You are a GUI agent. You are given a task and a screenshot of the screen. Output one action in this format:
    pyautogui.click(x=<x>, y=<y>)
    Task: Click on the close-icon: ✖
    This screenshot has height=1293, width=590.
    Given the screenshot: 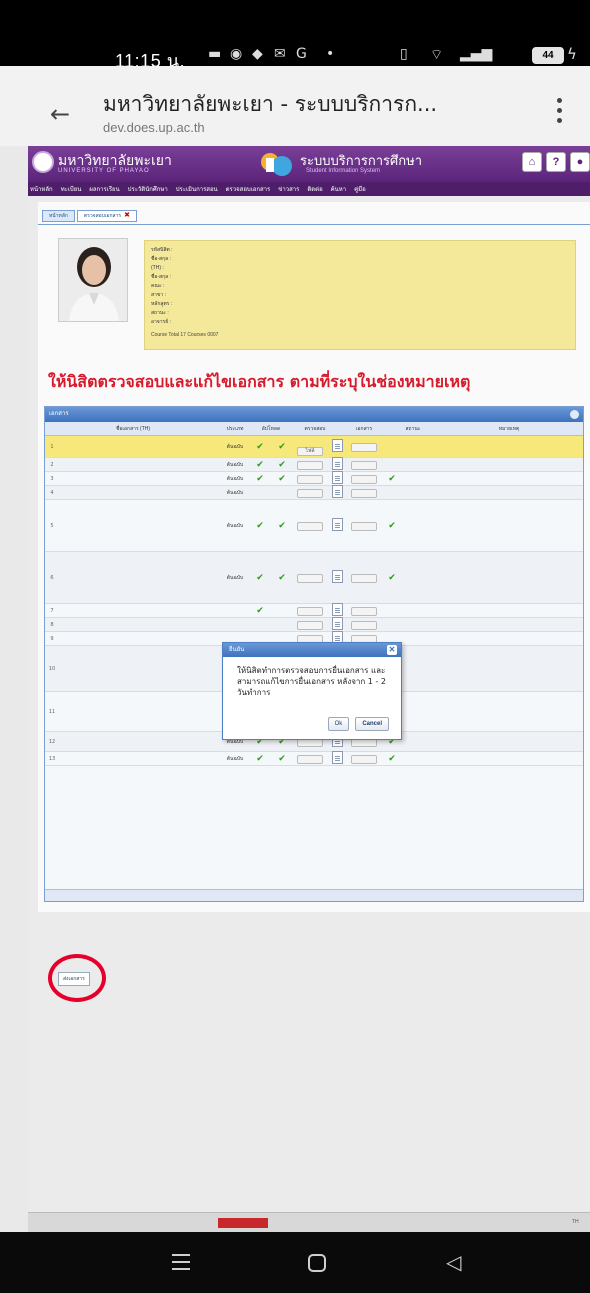 What is the action you would take?
    pyautogui.click(x=127, y=215)
    